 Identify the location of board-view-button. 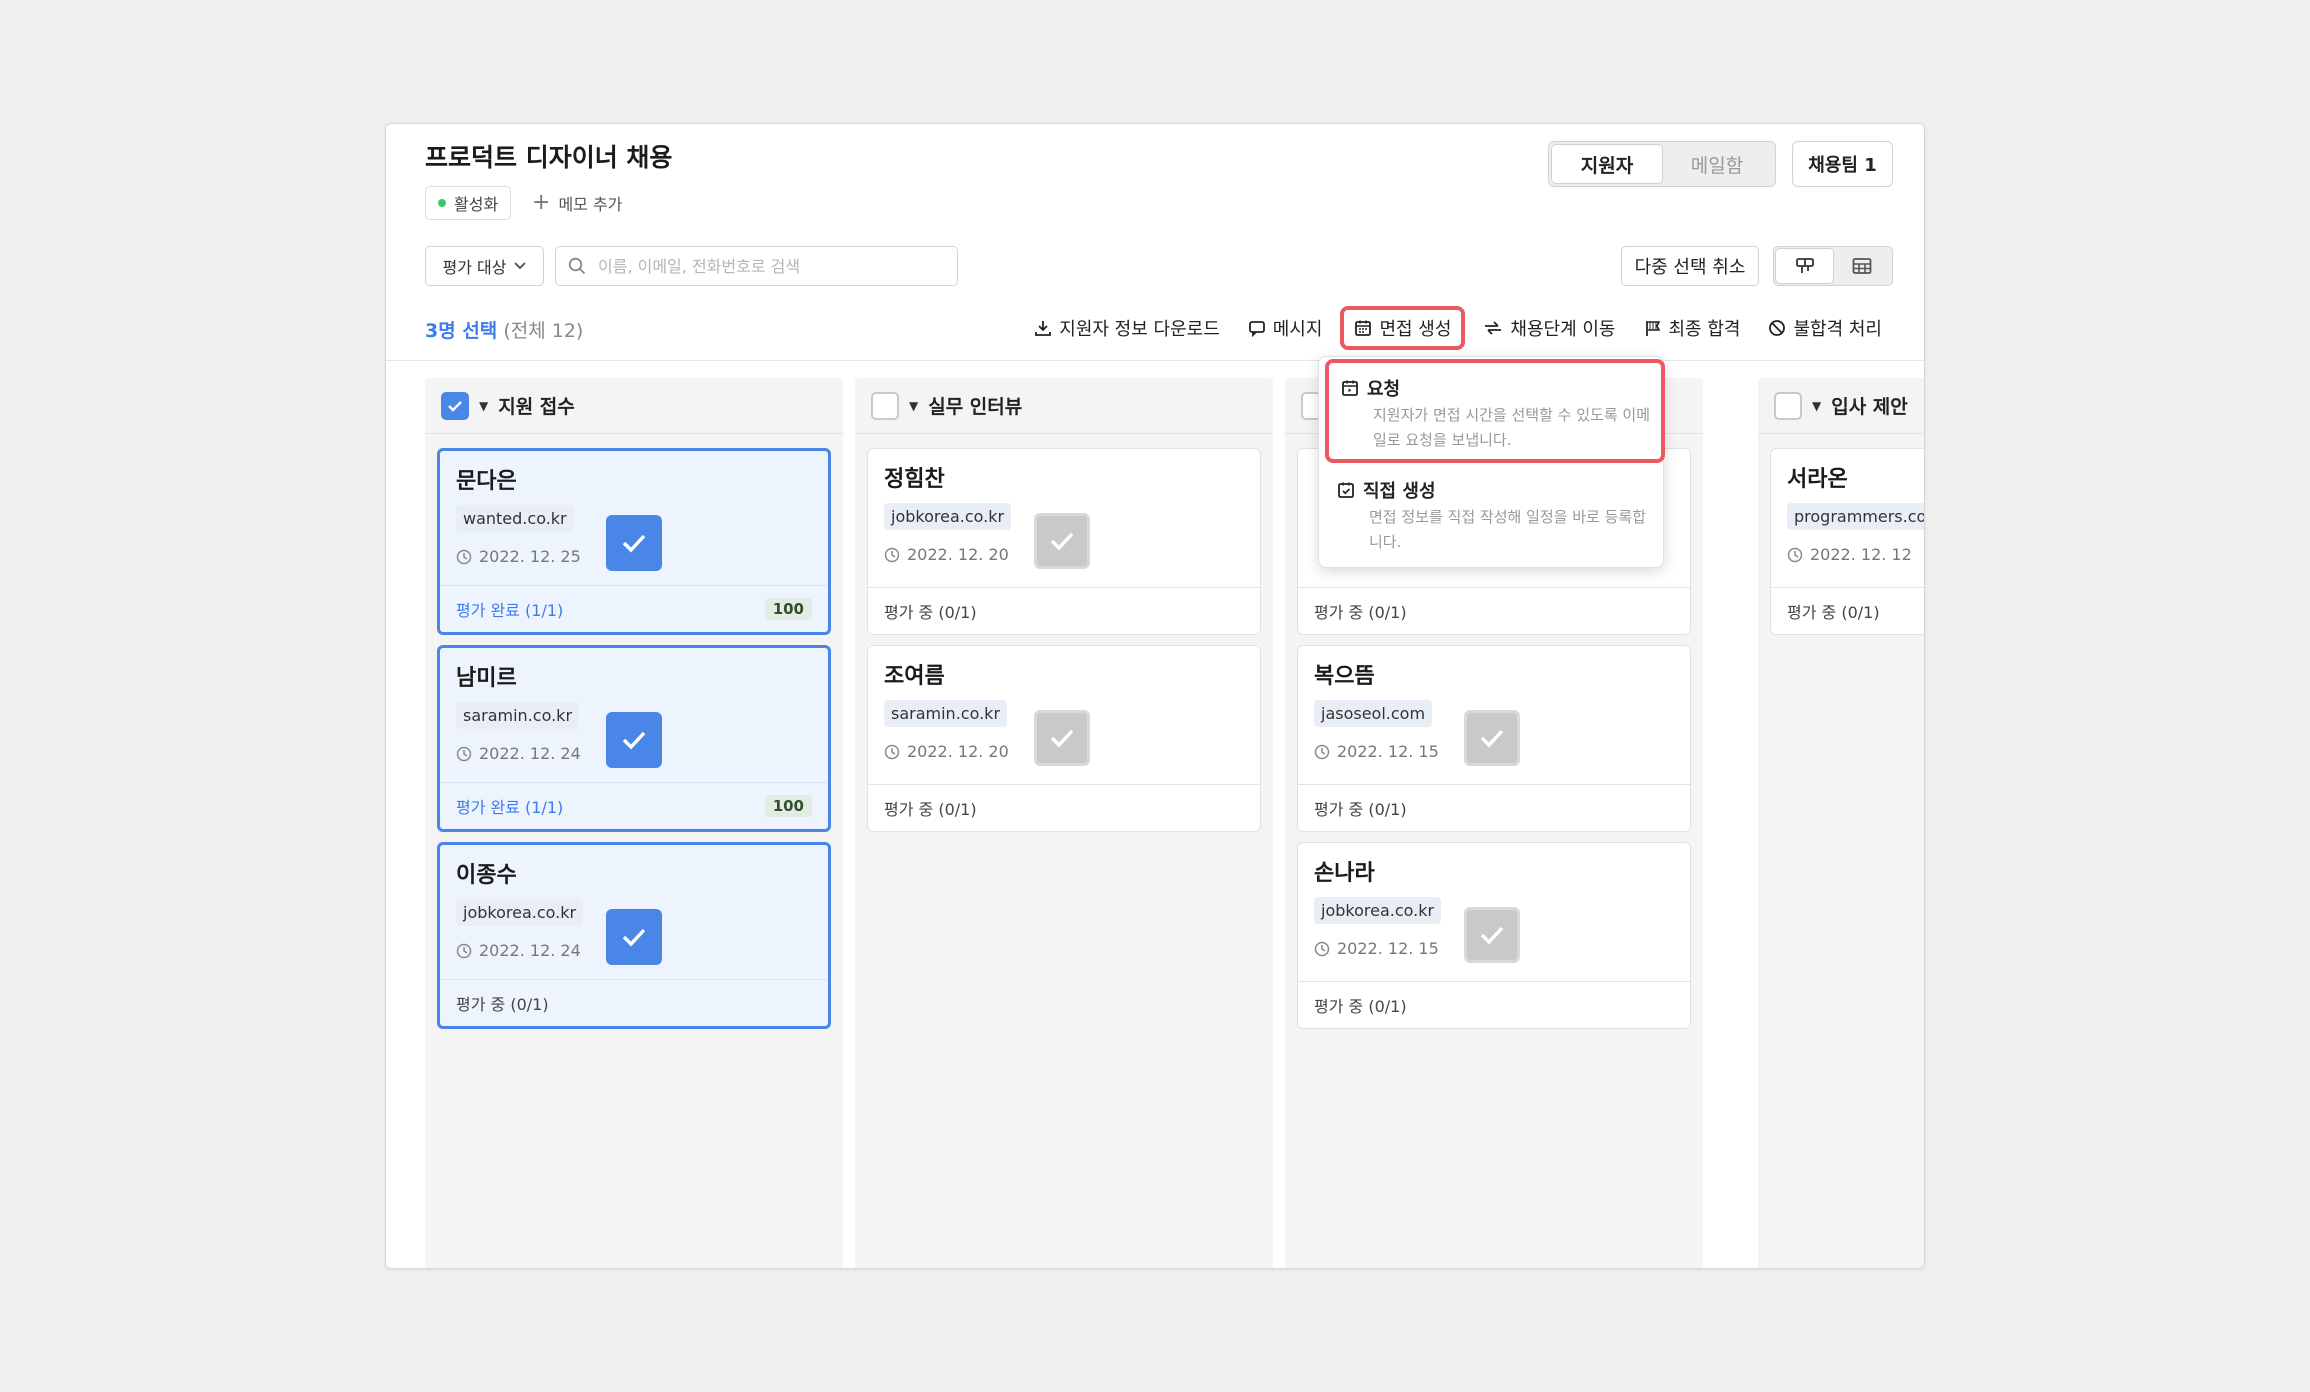
(1804, 266).